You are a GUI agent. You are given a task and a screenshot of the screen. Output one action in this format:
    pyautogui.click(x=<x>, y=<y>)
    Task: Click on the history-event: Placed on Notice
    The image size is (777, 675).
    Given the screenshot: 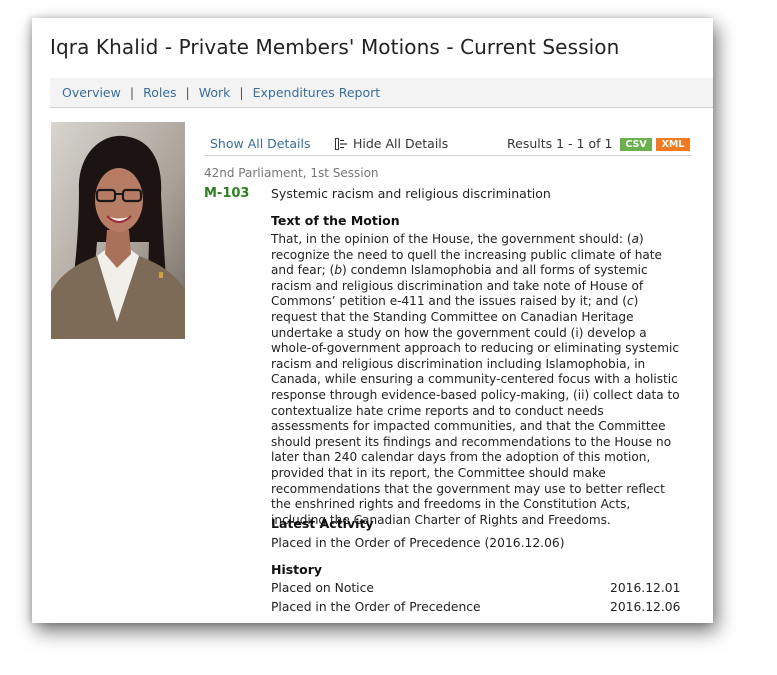 What is the action you would take?
    pyautogui.click(x=322, y=588)
    